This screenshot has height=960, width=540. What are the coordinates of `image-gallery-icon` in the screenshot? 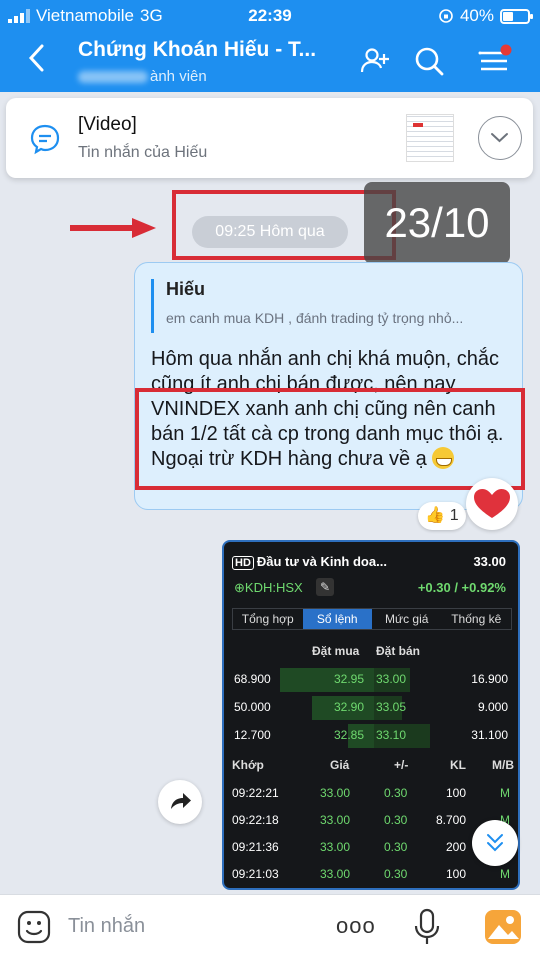 It's located at (503, 927).